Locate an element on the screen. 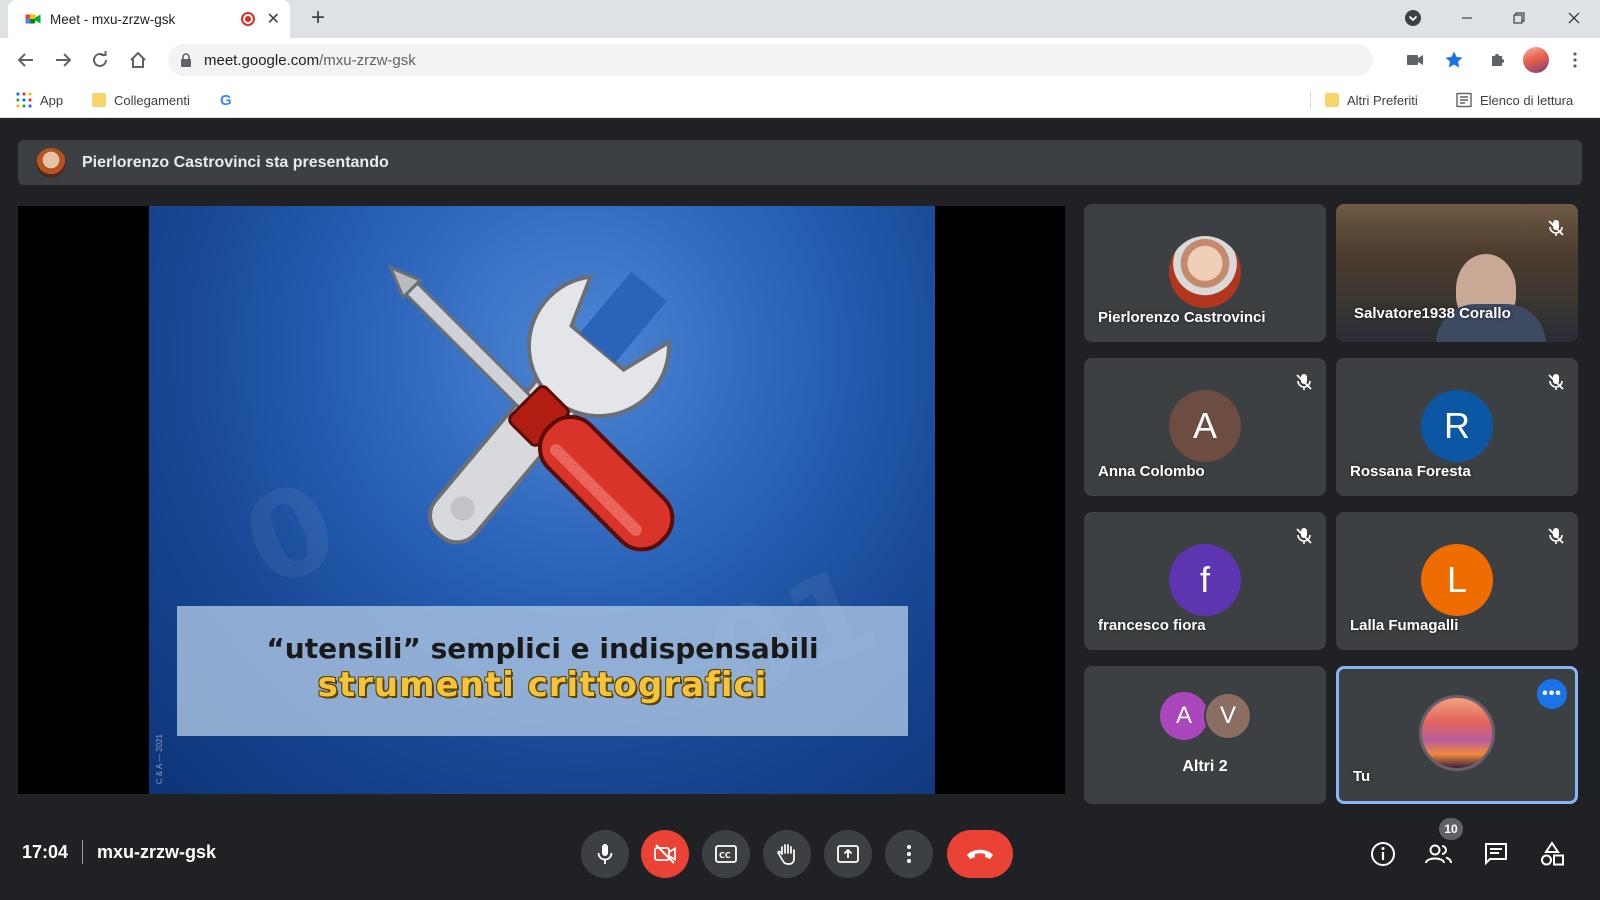  info-icon is located at coordinates (1383, 854).